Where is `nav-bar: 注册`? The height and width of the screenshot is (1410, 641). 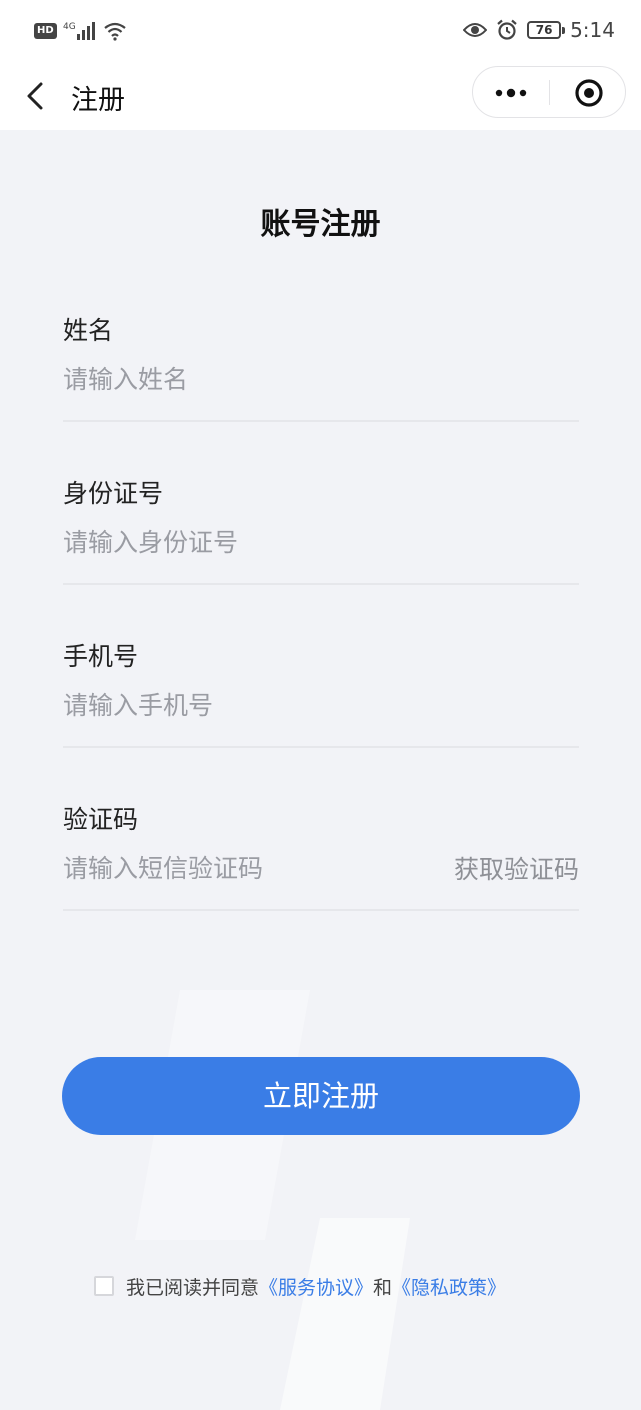 nav-bar: 注册 is located at coordinates (320, 97).